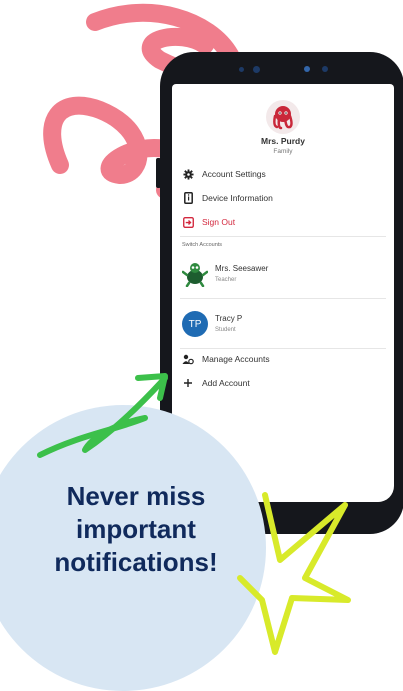 The height and width of the screenshot is (691, 403). Describe the element at coordinates (294, 573) in the screenshot. I see `yellow-star-icon` at that location.